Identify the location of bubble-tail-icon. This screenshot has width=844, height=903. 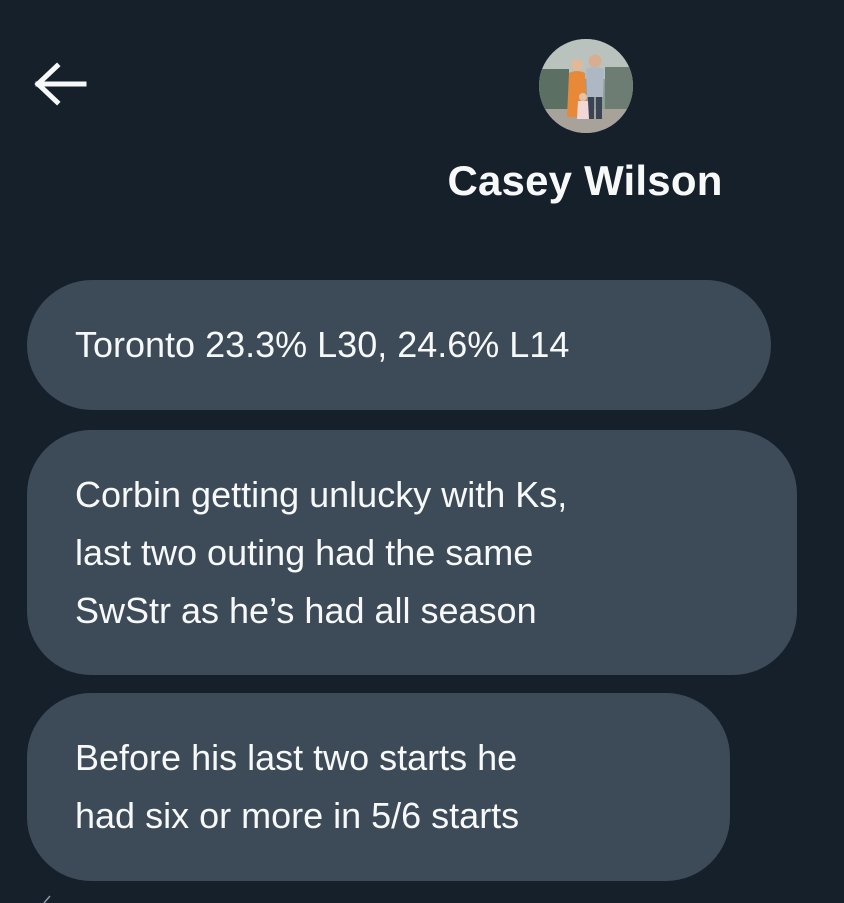
(47, 899).